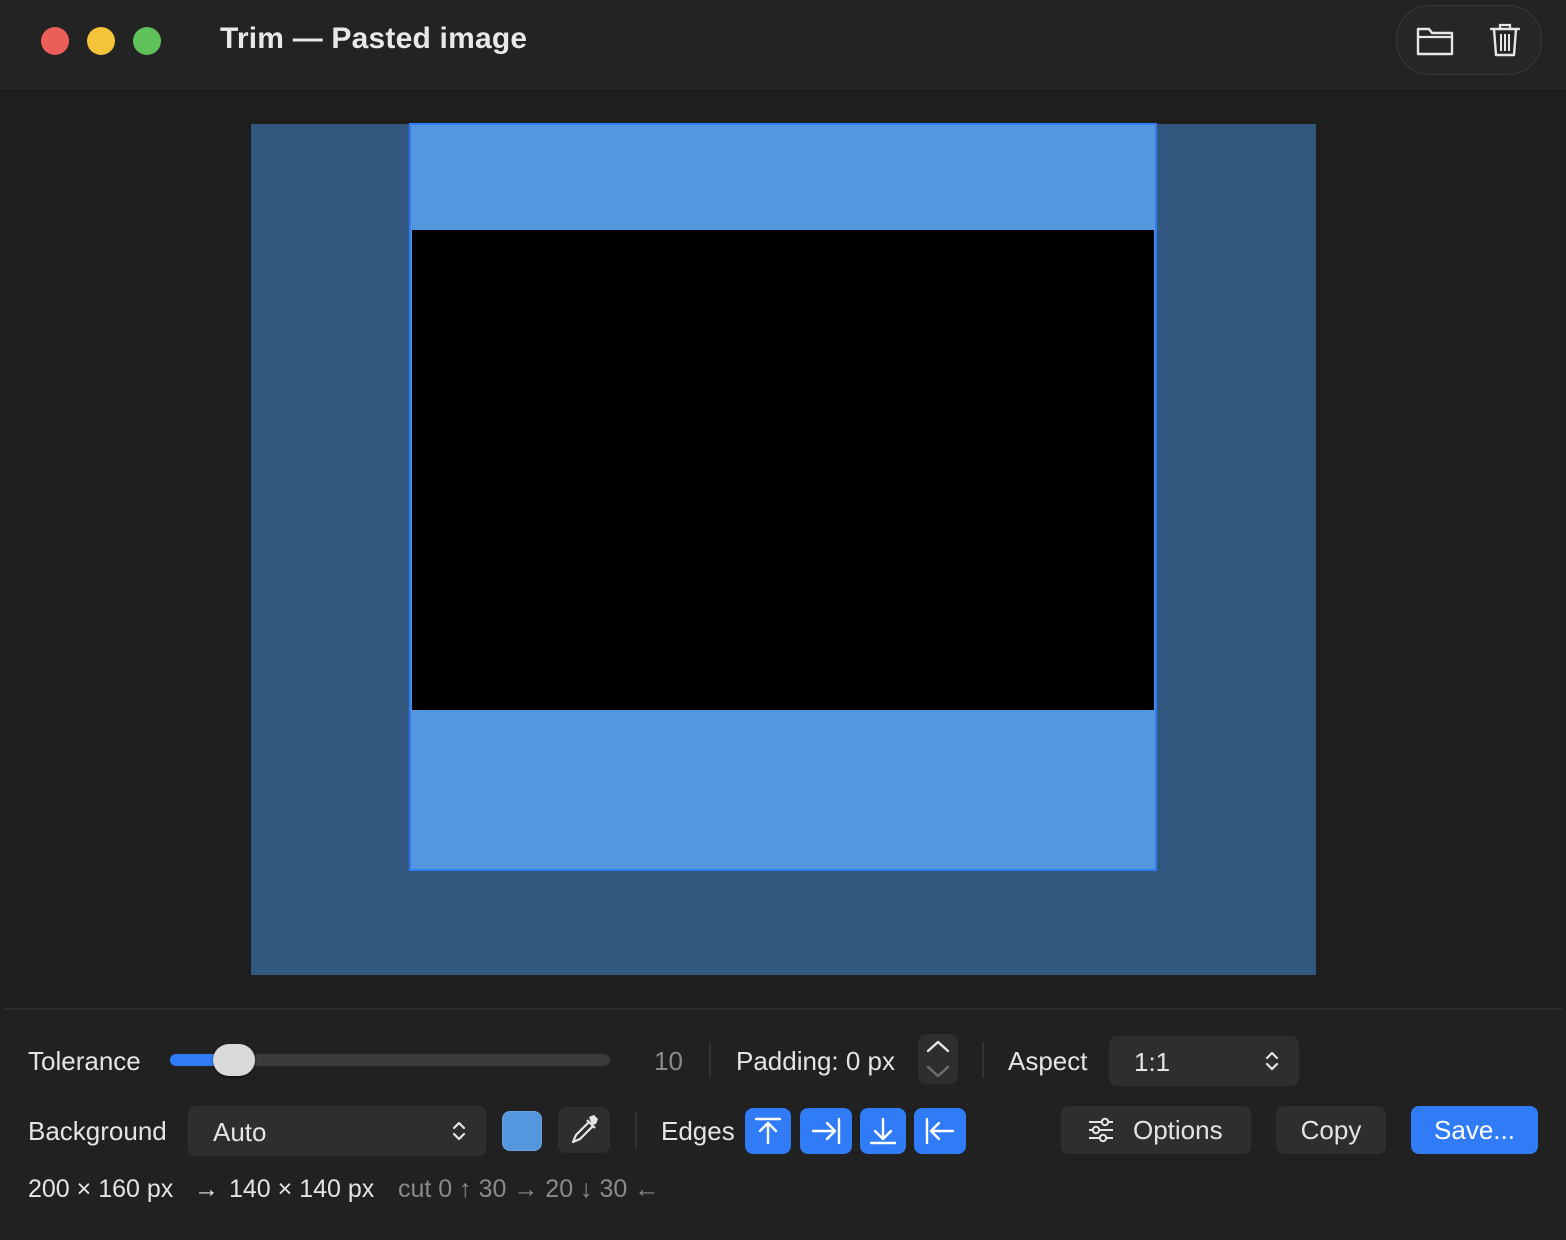 The width and height of the screenshot is (1566, 1240). Describe the element at coordinates (101, 41) in the screenshot. I see `minimize-window-button` at that location.